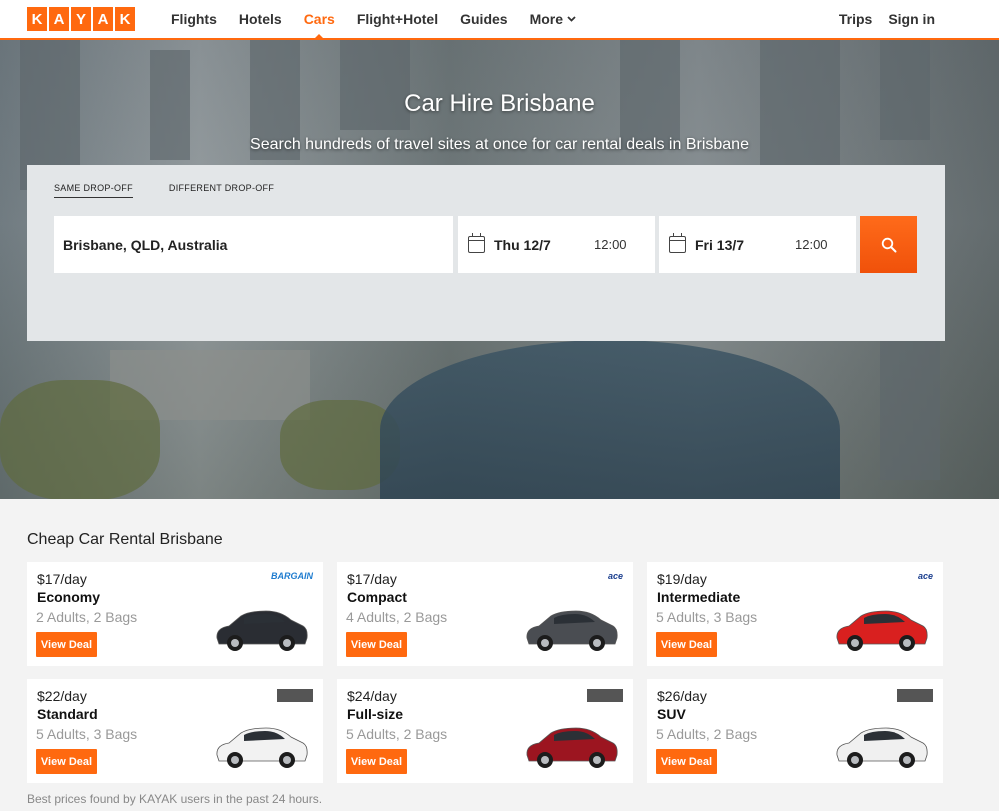 The image size is (999, 811). I want to click on nav-label: Hotels, so click(260, 19).